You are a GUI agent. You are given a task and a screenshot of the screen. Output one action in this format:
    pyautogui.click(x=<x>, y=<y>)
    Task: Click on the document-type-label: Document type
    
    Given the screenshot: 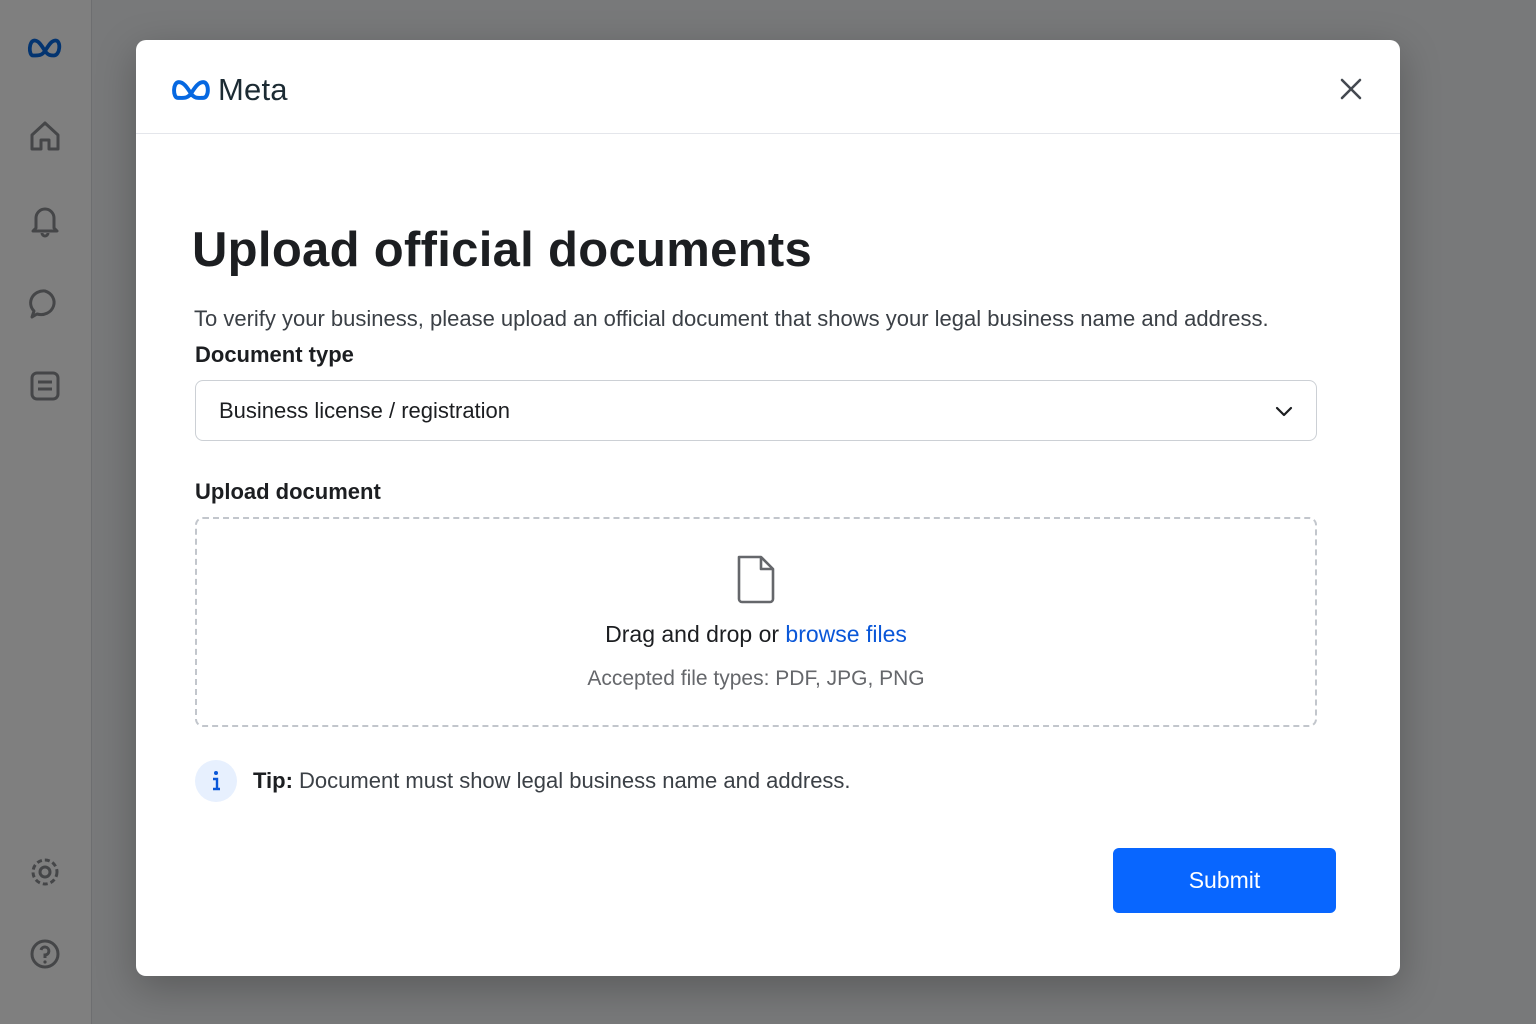 What is the action you would take?
    pyautogui.click(x=274, y=354)
    